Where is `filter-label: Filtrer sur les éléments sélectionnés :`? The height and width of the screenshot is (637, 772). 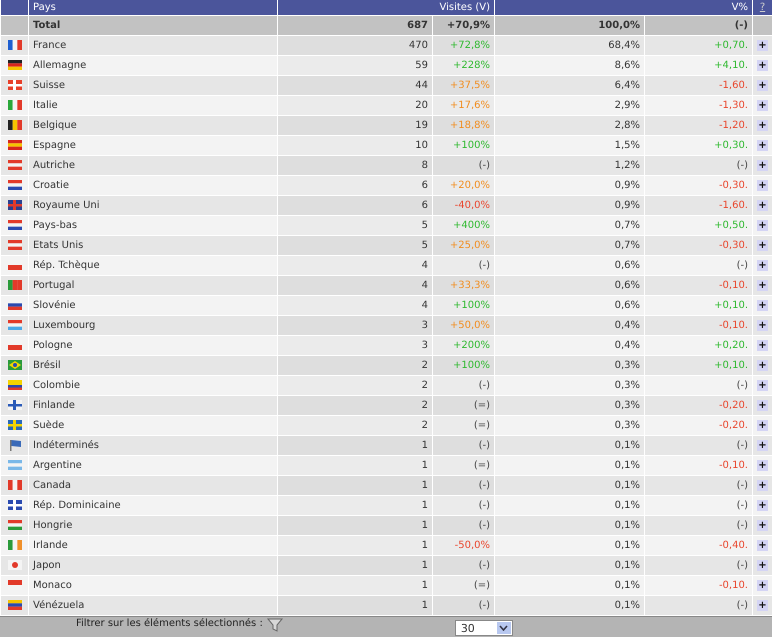 filter-label: Filtrer sur les éléments sélectionnés : is located at coordinates (169, 623).